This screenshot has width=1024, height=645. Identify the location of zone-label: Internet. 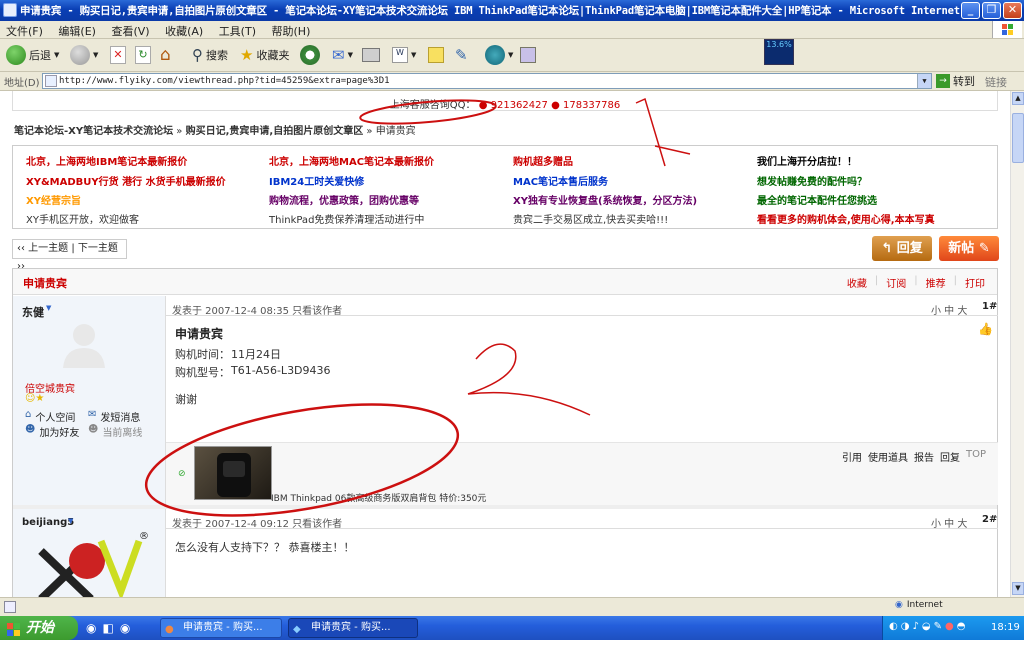
(924, 605).